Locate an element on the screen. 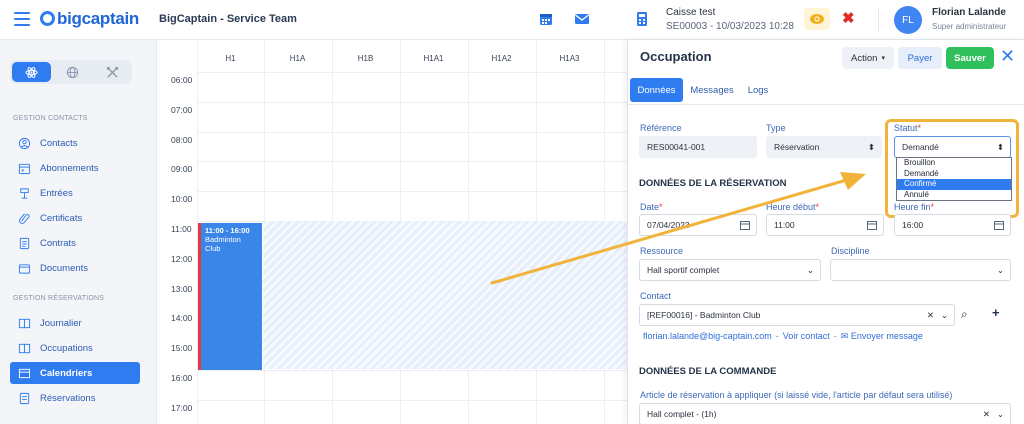 Image resolution: width=1024 pixels, height=424 pixels. eye-button is located at coordinates (817, 19).